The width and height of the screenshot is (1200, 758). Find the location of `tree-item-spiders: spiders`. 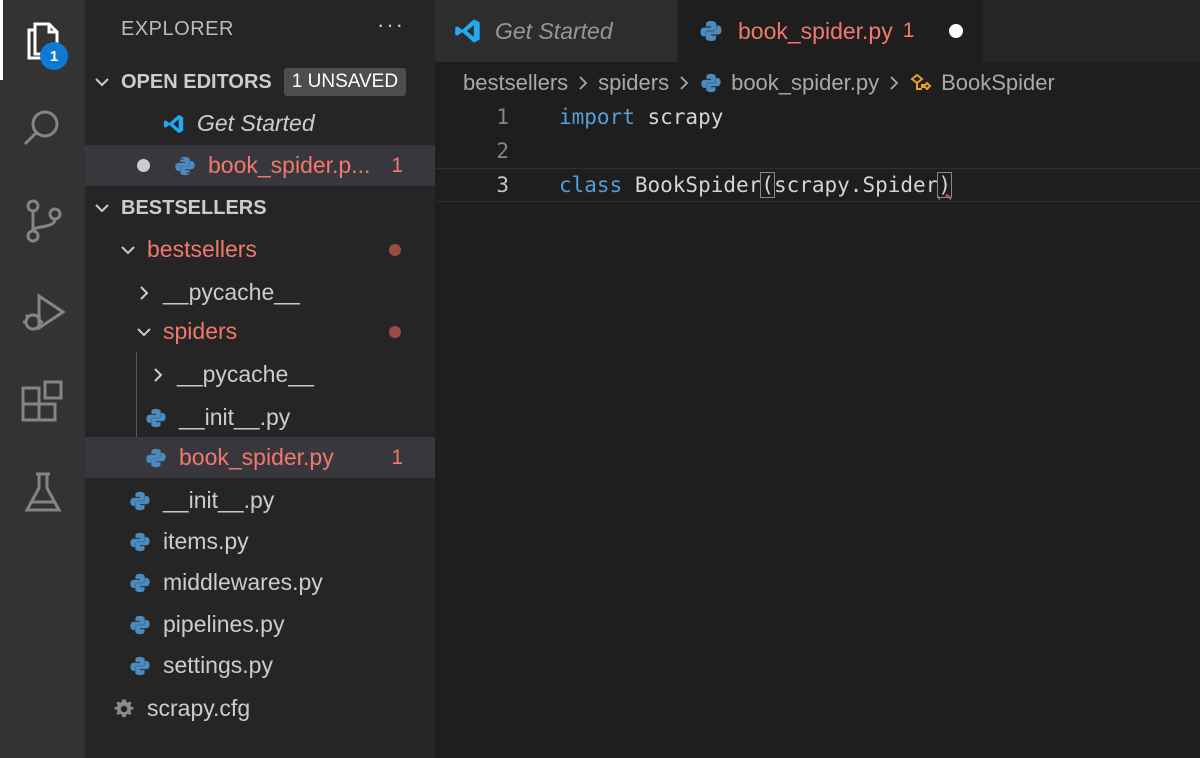

tree-item-spiders: spiders is located at coordinates (260, 331).